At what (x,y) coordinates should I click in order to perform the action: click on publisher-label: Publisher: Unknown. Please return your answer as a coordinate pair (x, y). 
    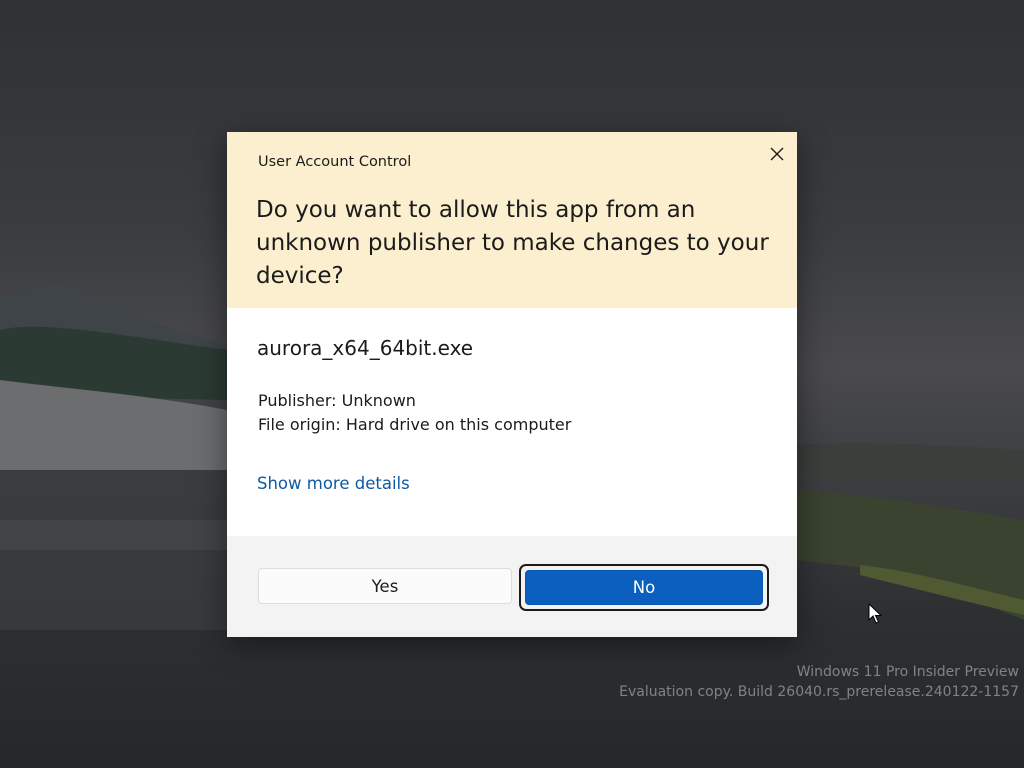
    Looking at the image, I should click on (337, 400).